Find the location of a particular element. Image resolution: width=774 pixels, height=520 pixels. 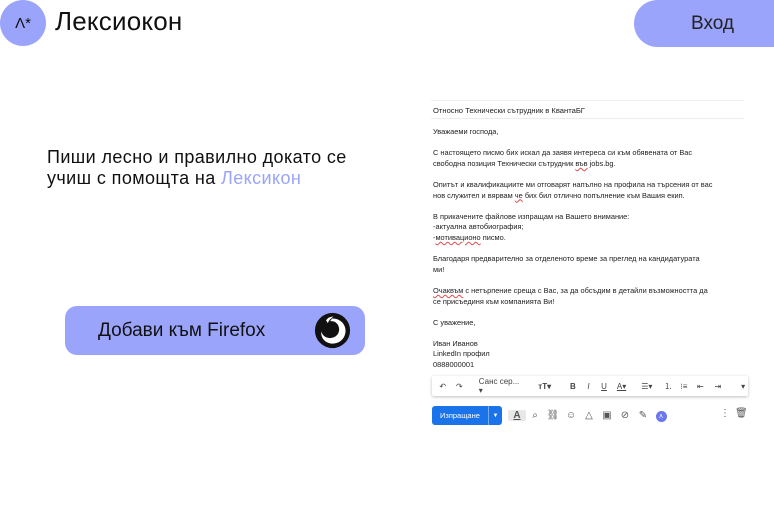

more-formatting-icon: ▾ is located at coordinates (743, 386).